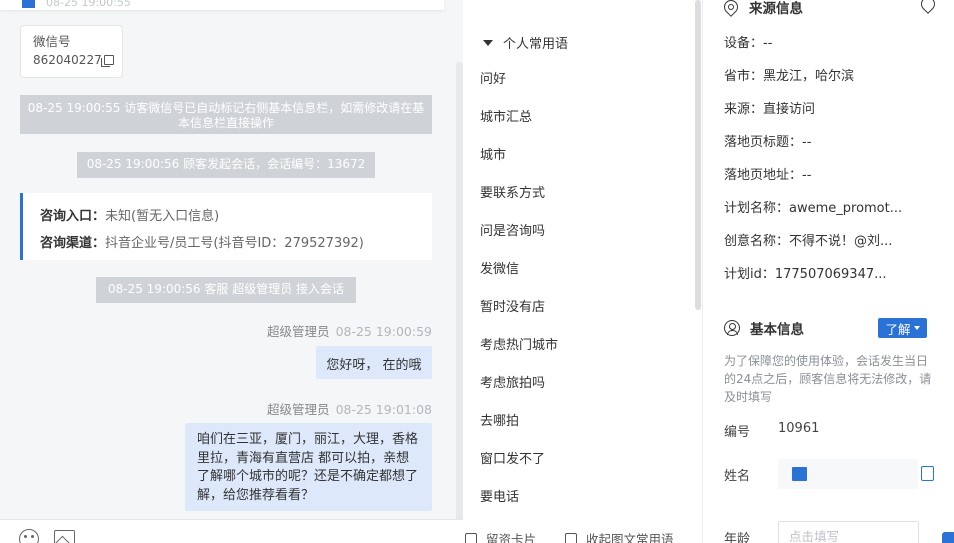  What do you see at coordinates (732, 328) in the screenshot?
I see `user-icon` at bounding box center [732, 328].